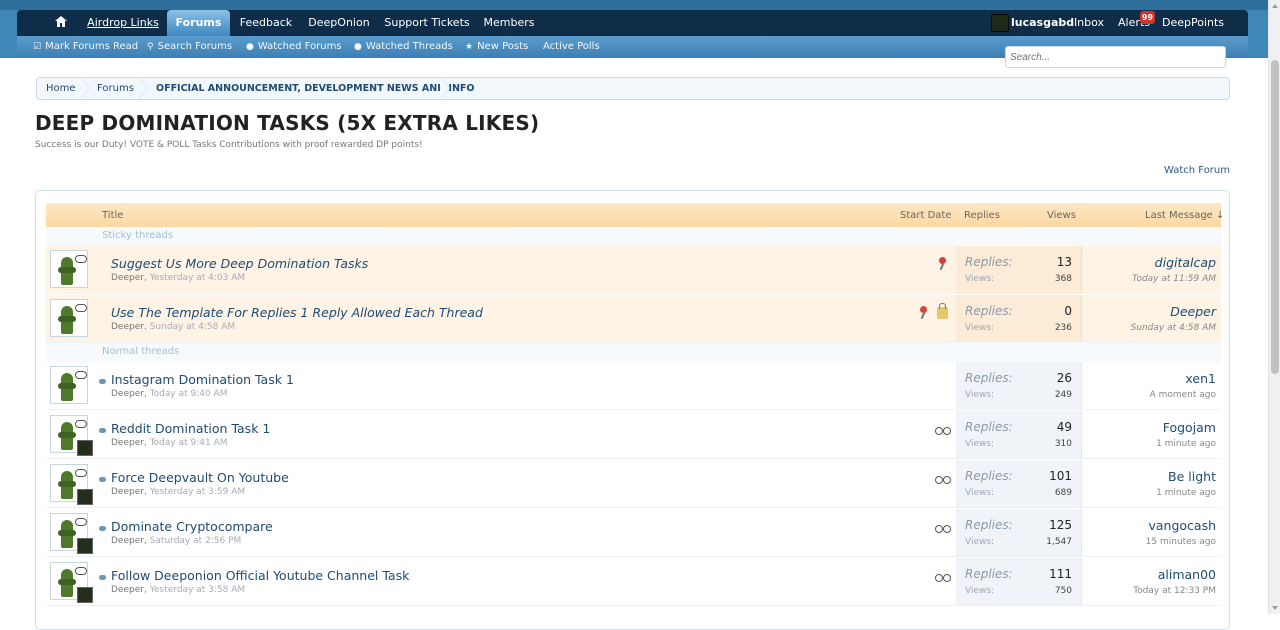 The height and width of the screenshot is (630, 1280). I want to click on column-title: Title, so click(112, 215).